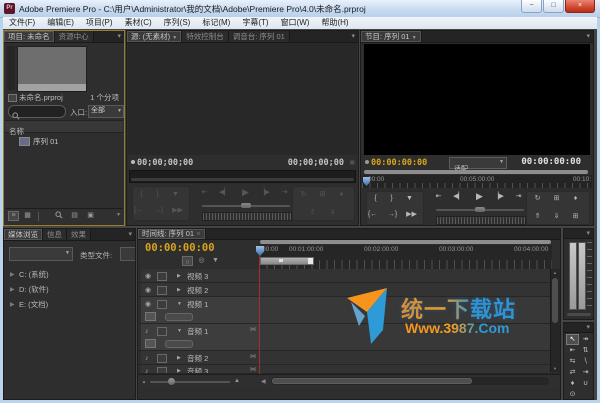  Describe the element at coordinates (572, 394) in the screenshot. I see `tool-zoom: ⊙` at that location.